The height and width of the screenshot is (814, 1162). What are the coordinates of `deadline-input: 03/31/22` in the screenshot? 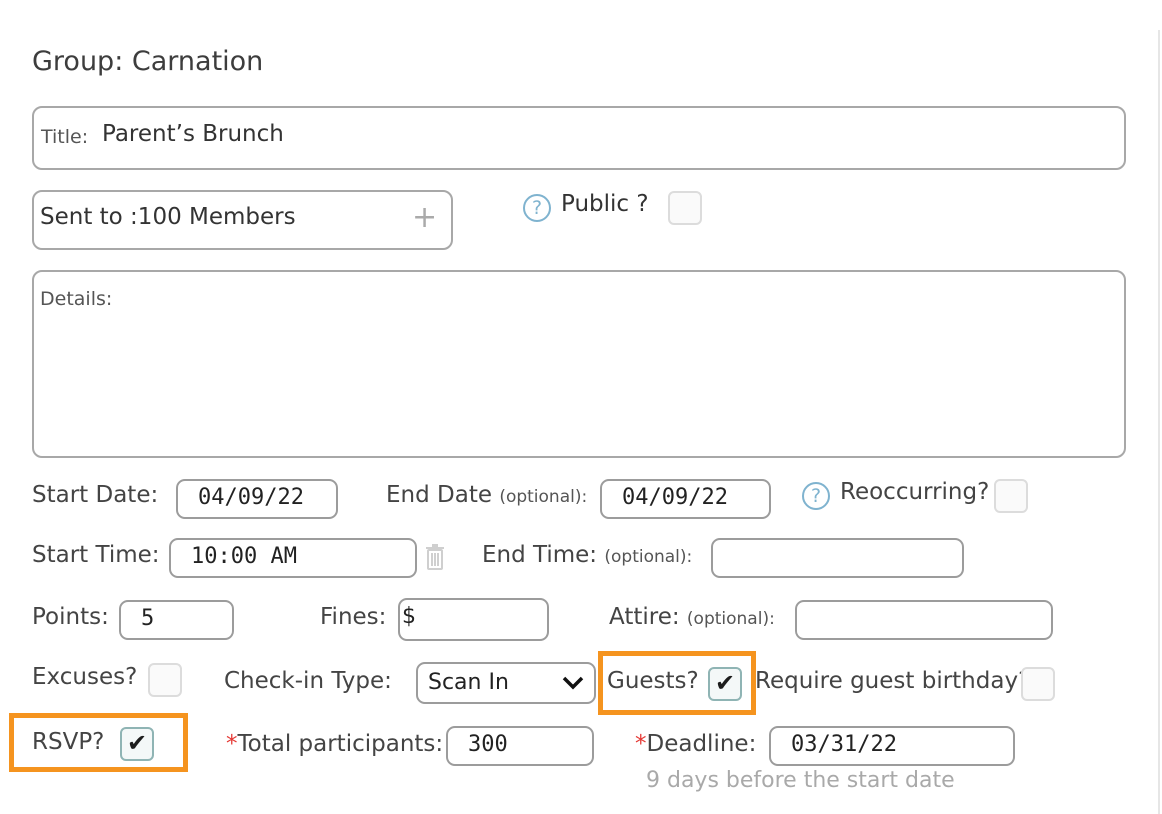 It's located at (892, 746).